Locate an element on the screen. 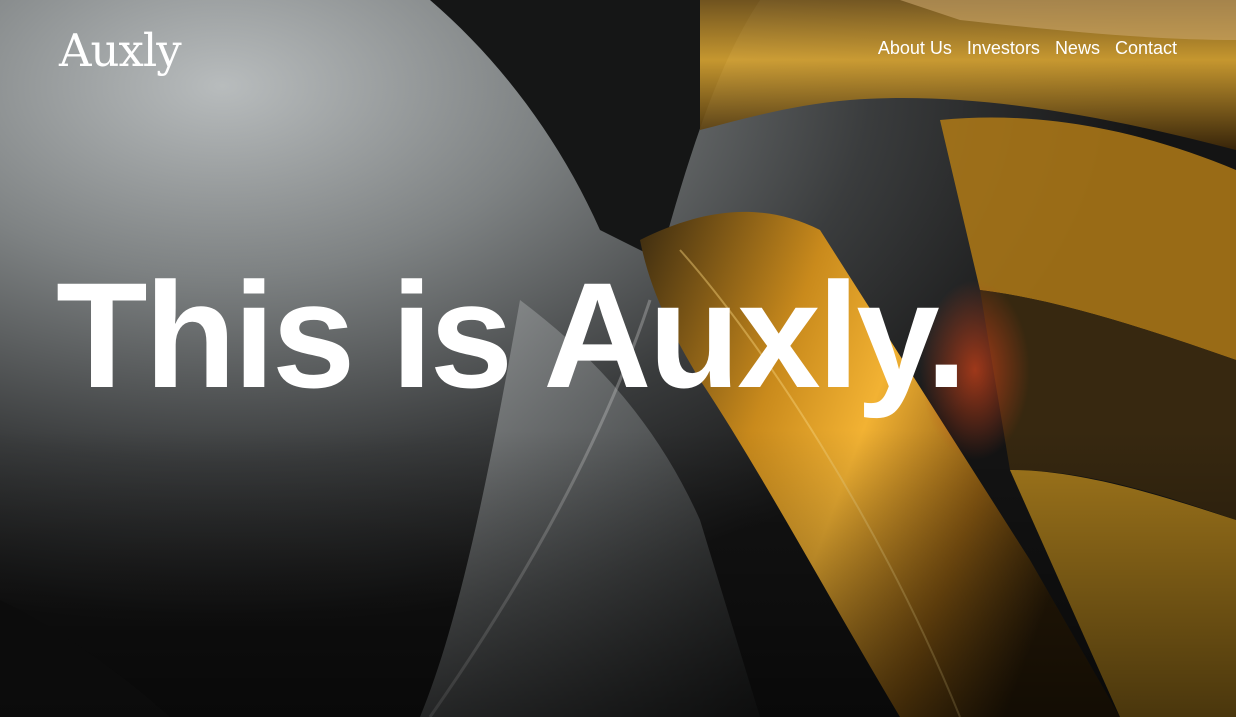 The image size is (1236, 717). nav-item-investors: Investors is located at coordinates (1003, 48).